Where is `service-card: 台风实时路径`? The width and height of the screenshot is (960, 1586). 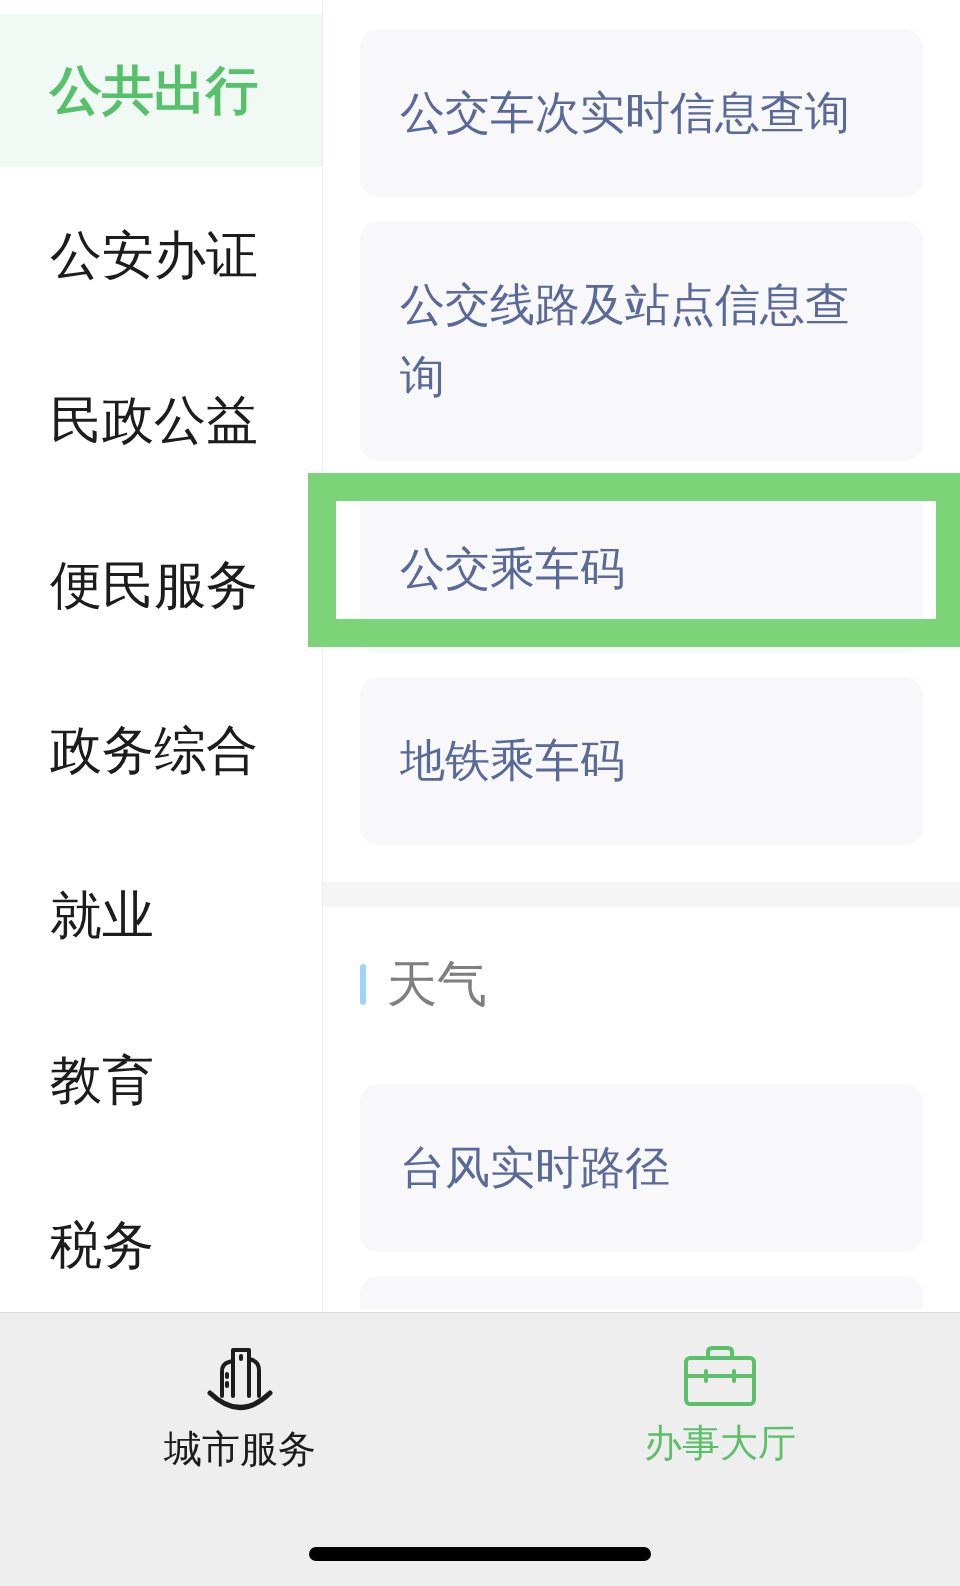 service-card: 台风实时路径 is located at coordinates (641, 1168).